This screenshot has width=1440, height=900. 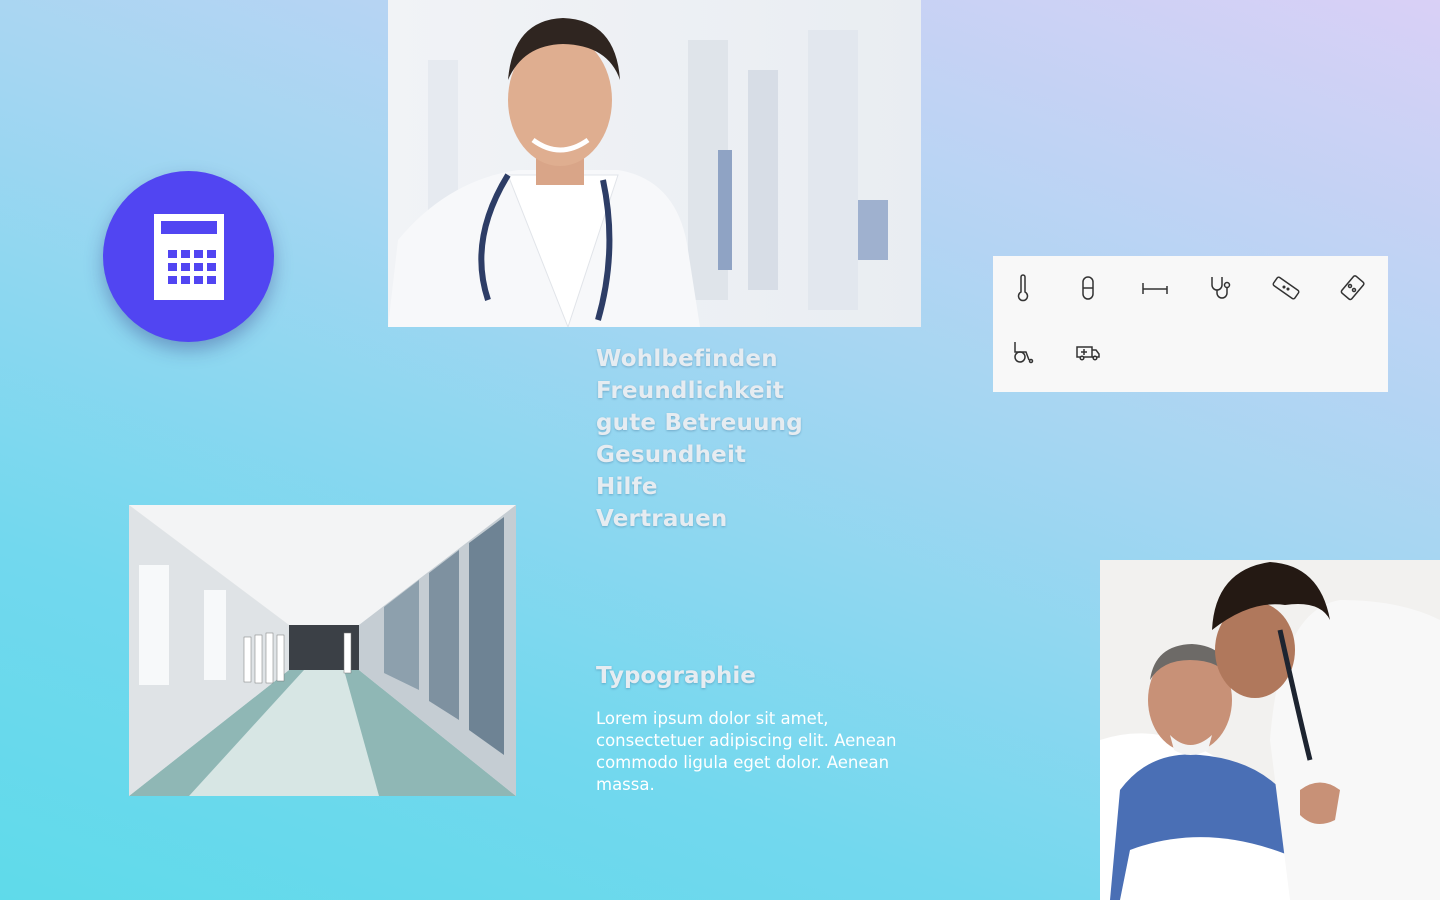 What do you see at coordinates (1190, 324) in the screenshot?
I see `medical-icon-panel` at bounding box center [1190, 324].